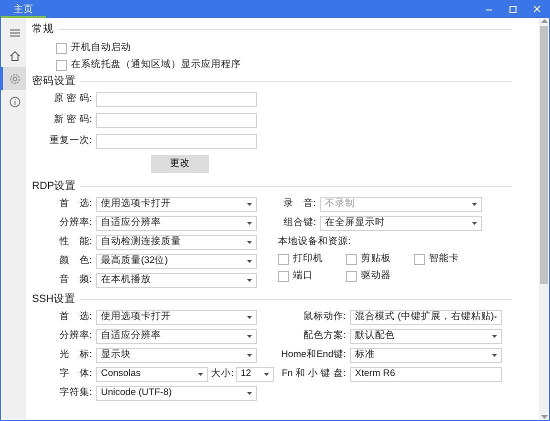 This screenshot has width=550, height=421. Describe the element at coordinates (14, 102) in the screenshot. I see `info-icon` at that location.